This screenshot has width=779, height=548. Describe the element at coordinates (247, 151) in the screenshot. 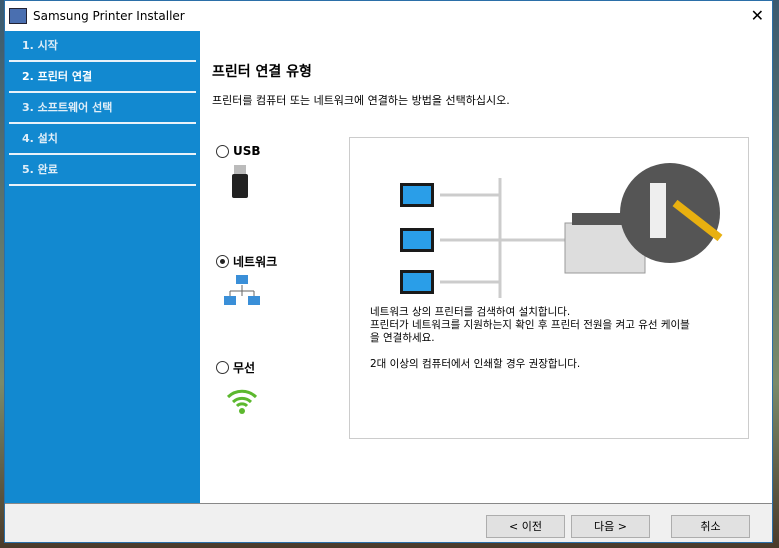

I see `option-label: USB` at that location.